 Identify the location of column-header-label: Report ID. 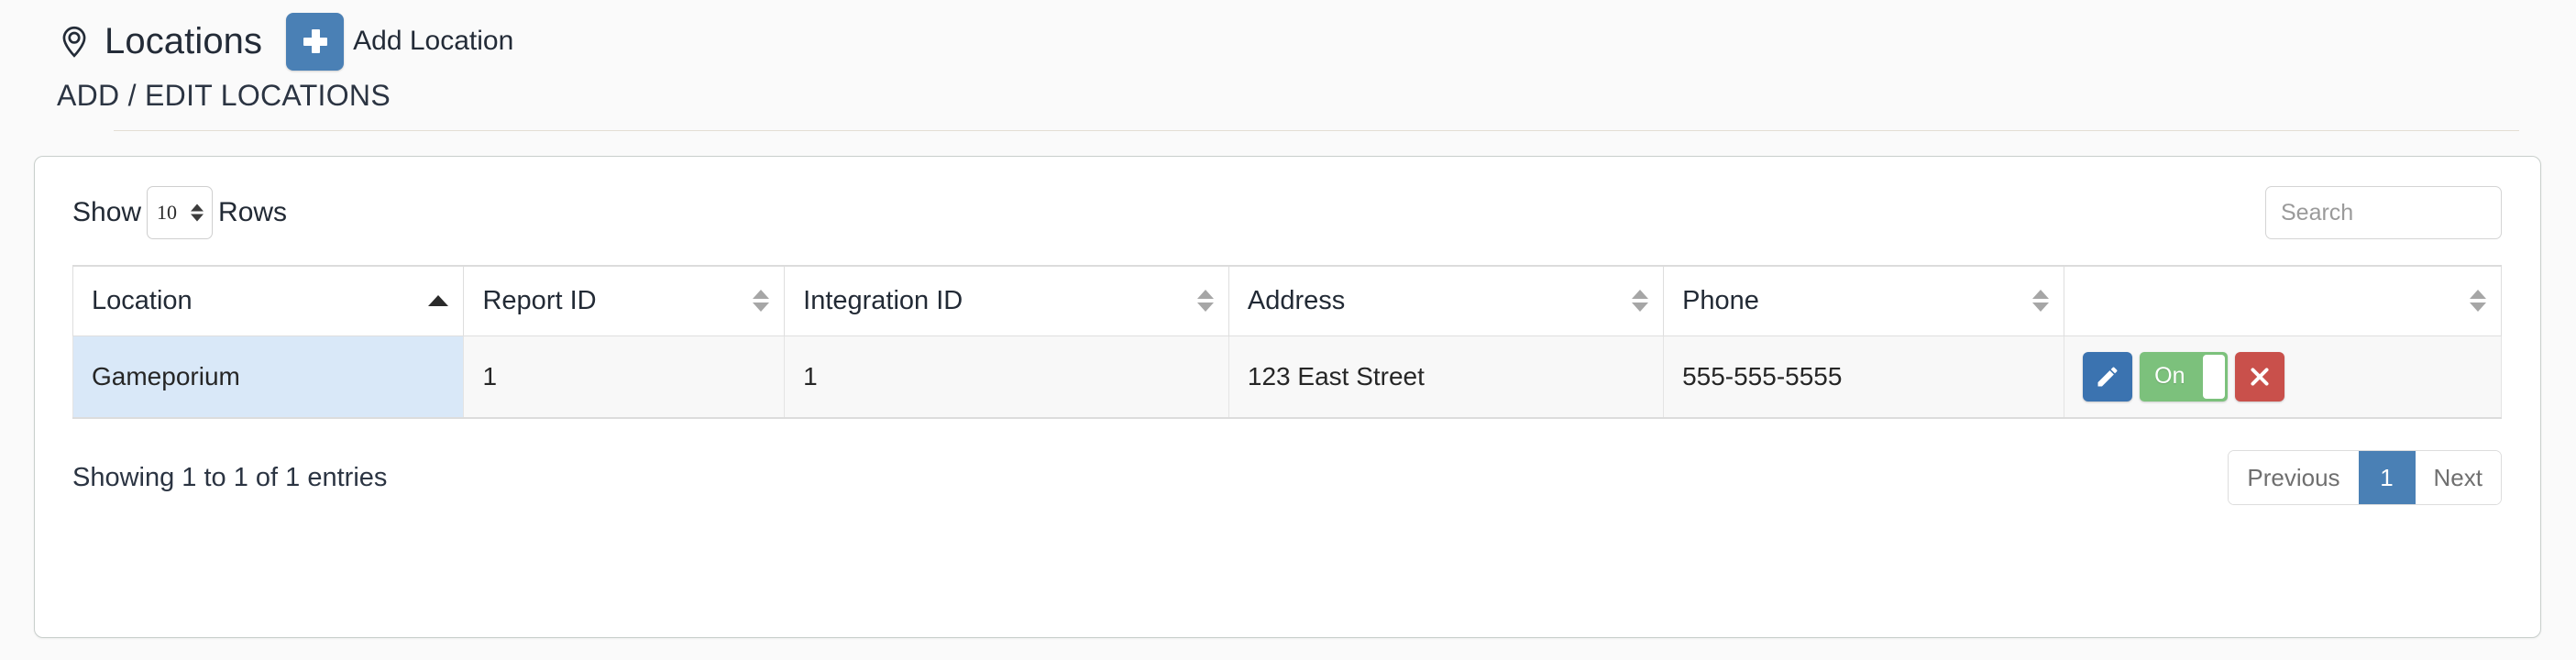
(539, 300).